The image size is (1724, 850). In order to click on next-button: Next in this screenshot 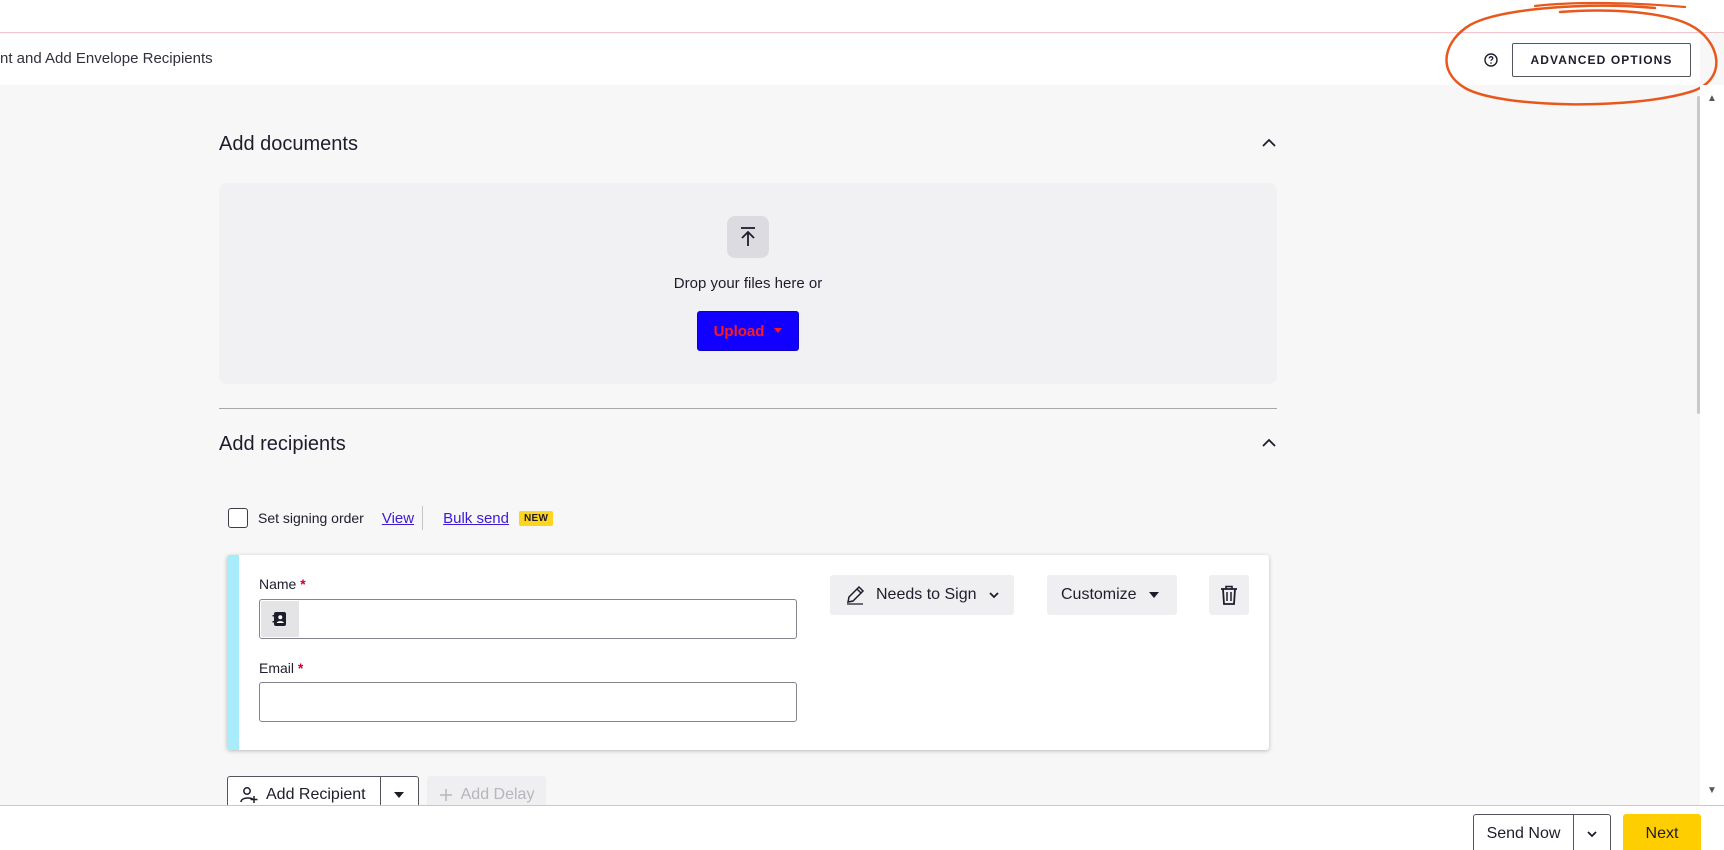, I will do `click(1662, 832)`.